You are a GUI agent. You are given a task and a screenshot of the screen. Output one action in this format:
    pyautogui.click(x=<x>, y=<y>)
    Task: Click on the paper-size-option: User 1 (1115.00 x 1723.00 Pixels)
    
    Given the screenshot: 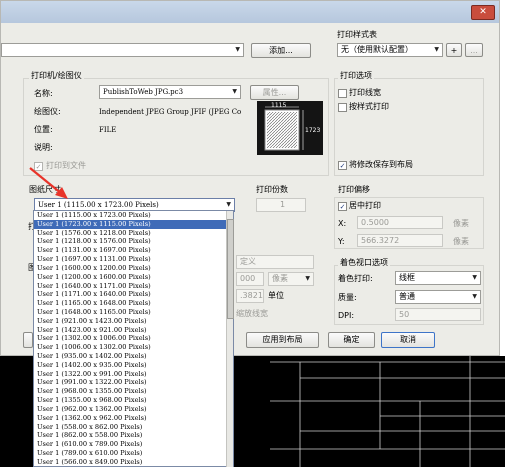 What is the action you would take?
    pyautogui.click(x=133, y=215)
    